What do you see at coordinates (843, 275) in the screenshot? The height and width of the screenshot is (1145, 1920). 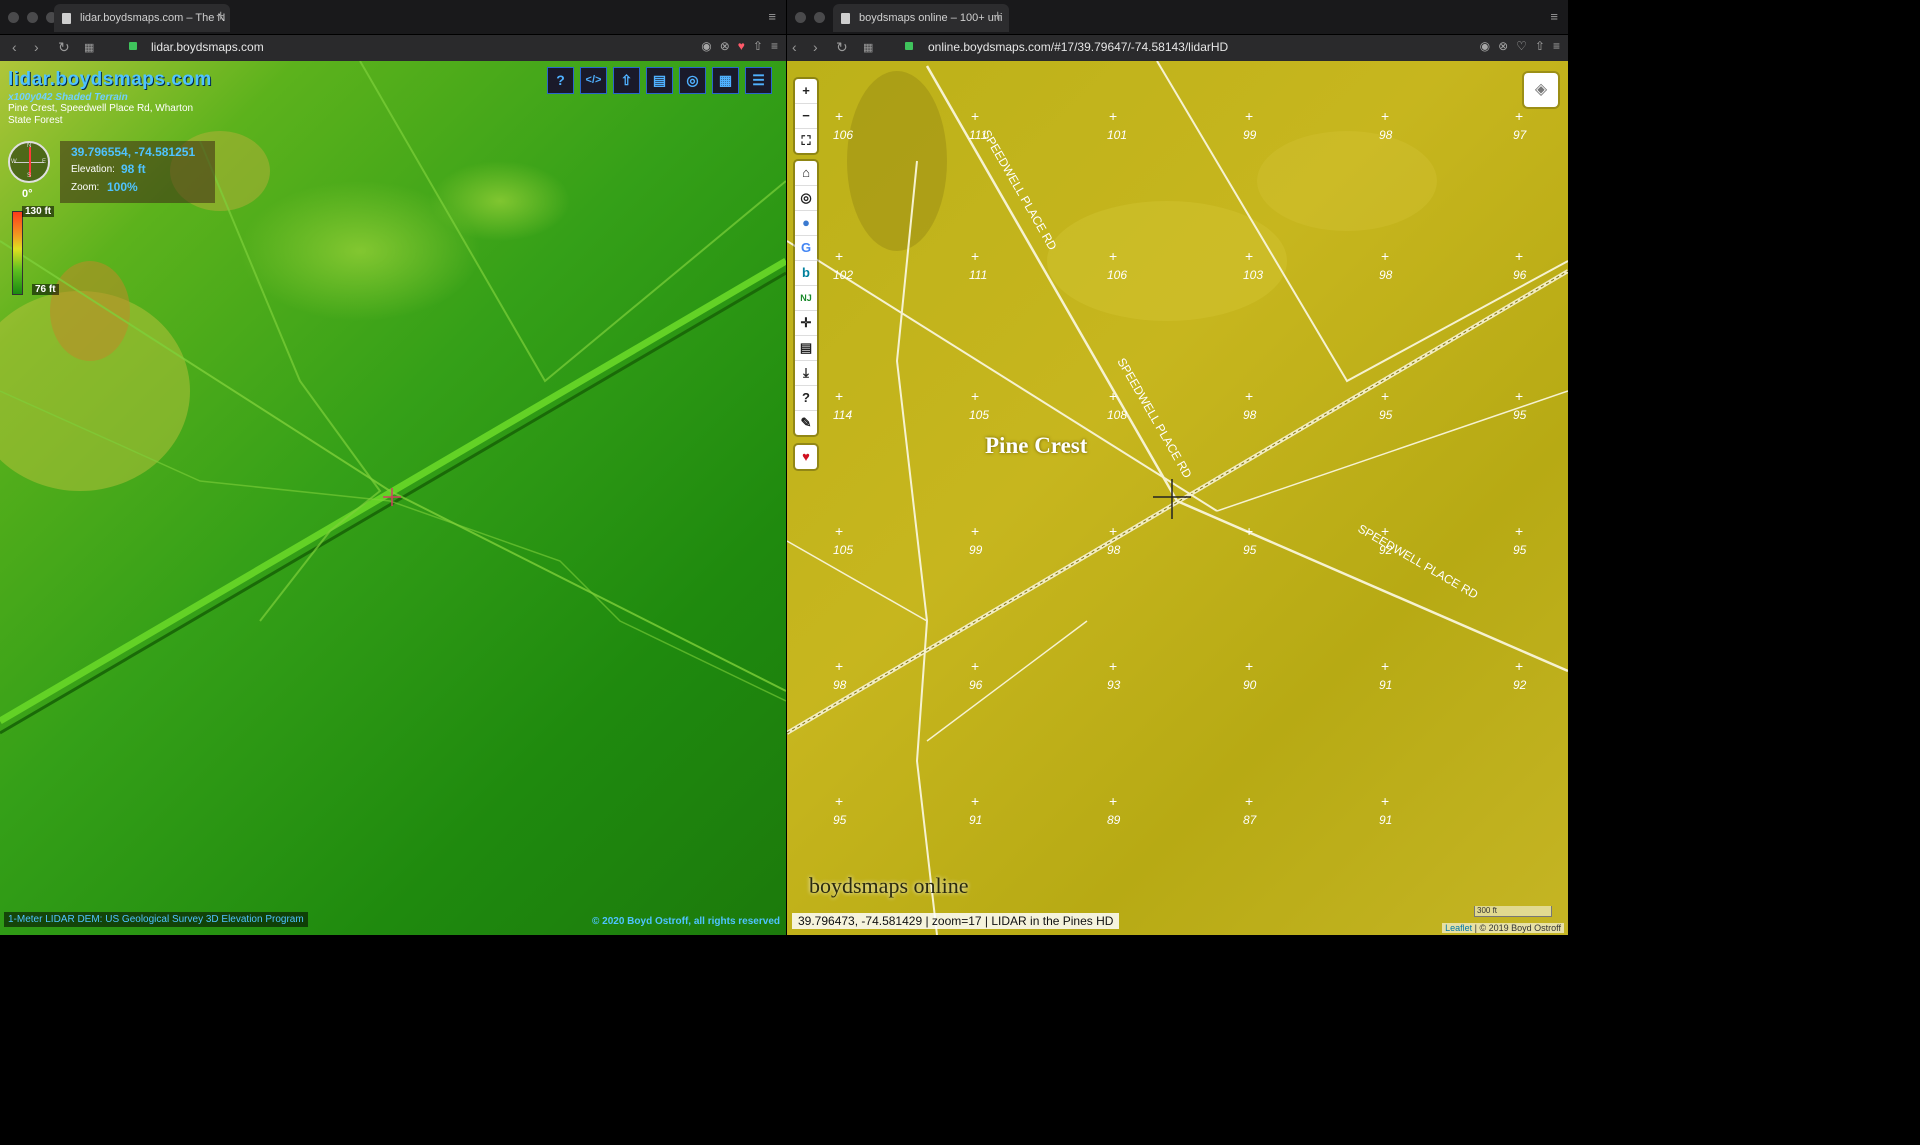 I see `elevation-mark: 102` at bounding box center [843, 275].